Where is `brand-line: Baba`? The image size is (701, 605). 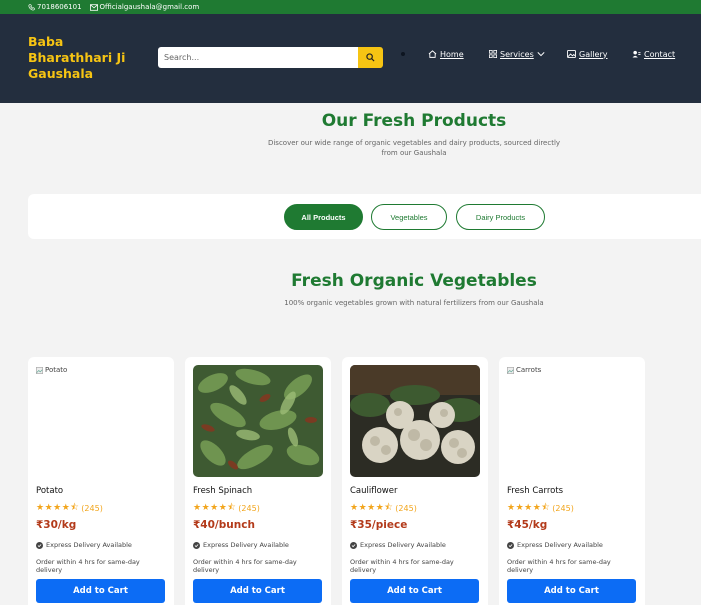 brand-line: Baba is located at coordinates (46, 41).